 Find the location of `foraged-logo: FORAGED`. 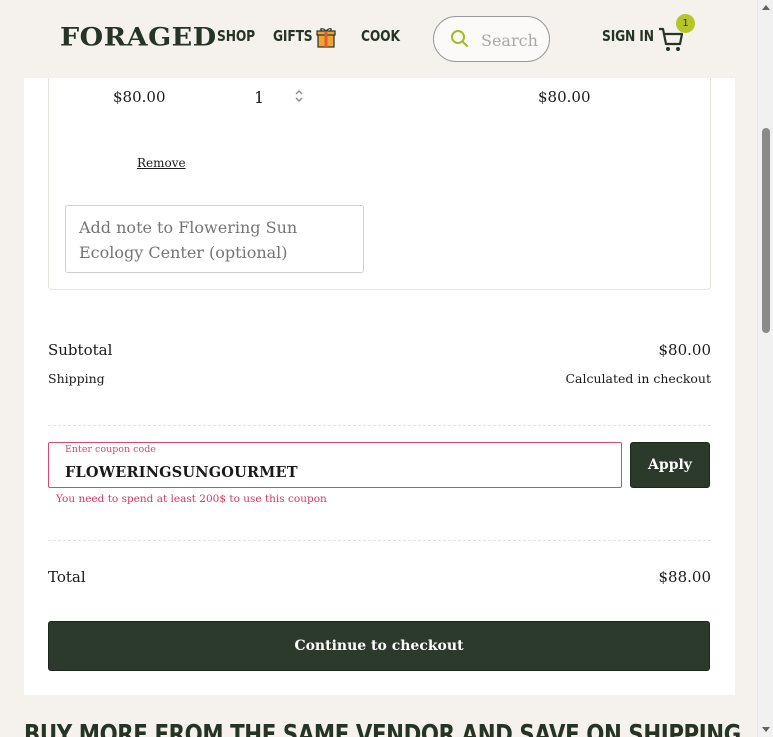

foraged-logo: FORAGED is located at coordinates (138, 37).